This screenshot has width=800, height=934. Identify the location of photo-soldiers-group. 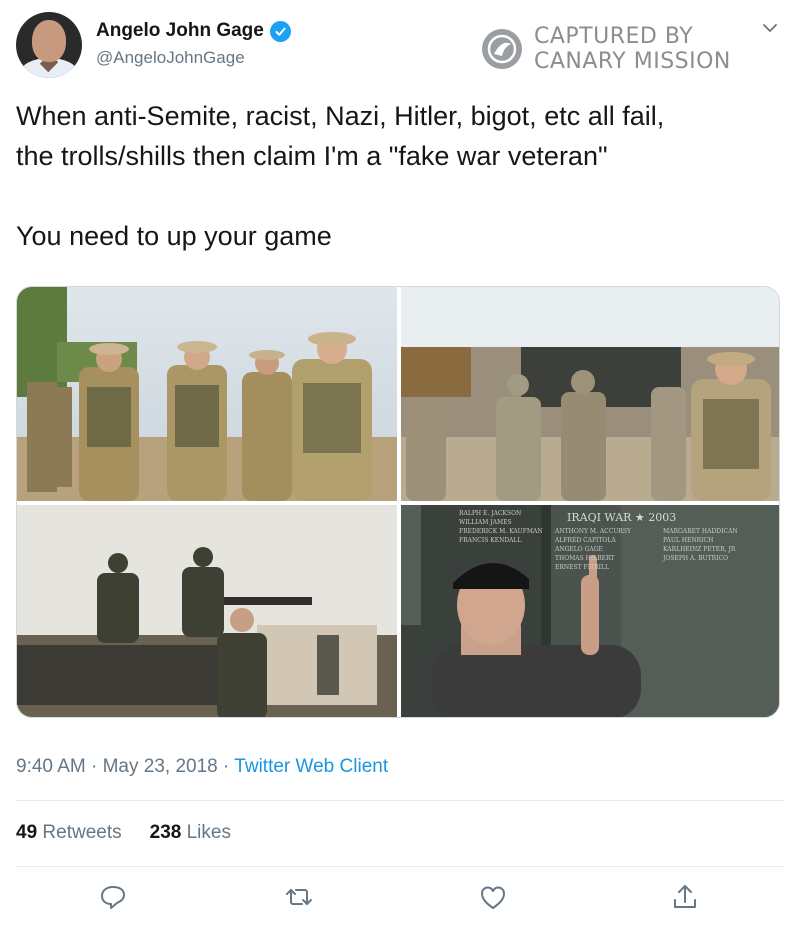
(207, 394).